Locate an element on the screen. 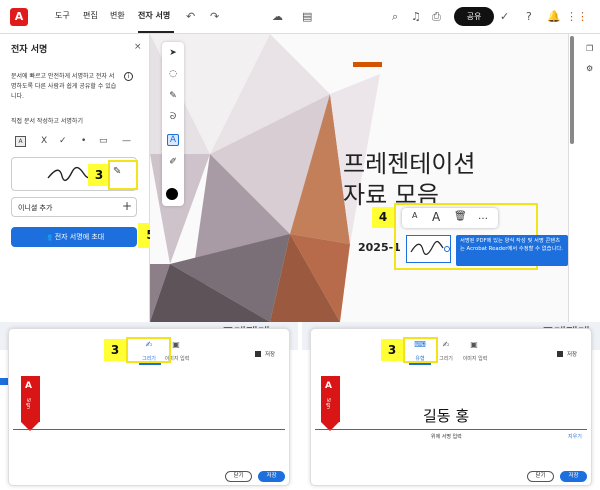 This screenshot has height=490, width=600. fill-sign-tools: A X ✓ • ▭ — is located at coordinates (76, 143).